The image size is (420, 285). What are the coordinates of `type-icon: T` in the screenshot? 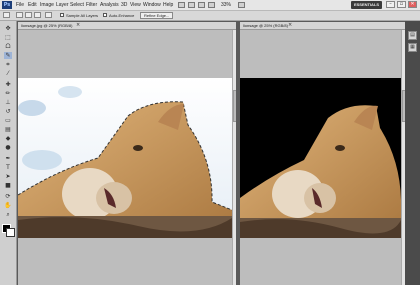 It's located at (8, 167).